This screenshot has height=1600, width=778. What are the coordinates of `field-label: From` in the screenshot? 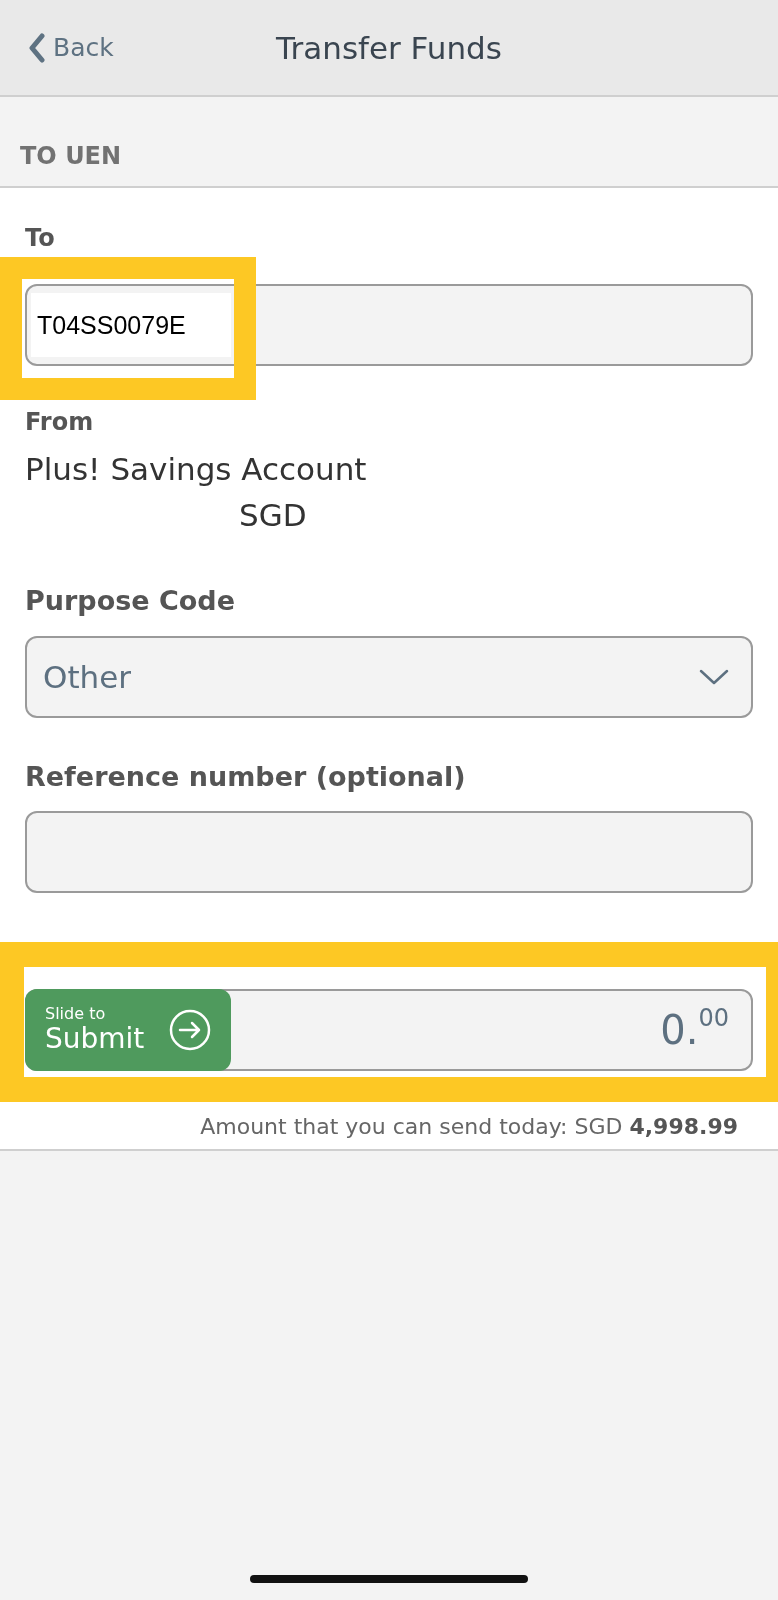 It's located at (60, 422).